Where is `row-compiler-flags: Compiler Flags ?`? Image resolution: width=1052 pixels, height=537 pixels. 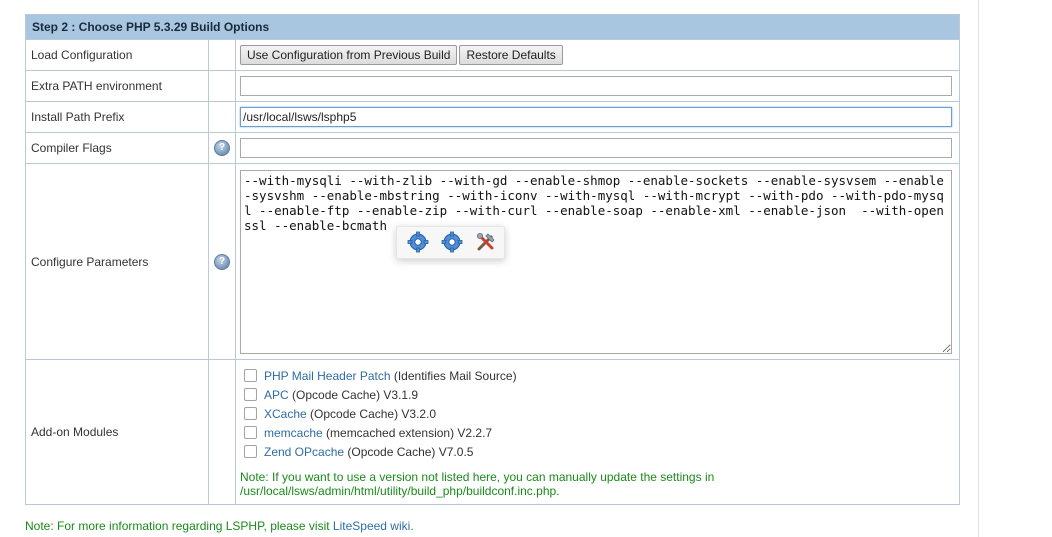
row-compiler-flags: Compiler Flags ? is located at coordinates (492, 148).